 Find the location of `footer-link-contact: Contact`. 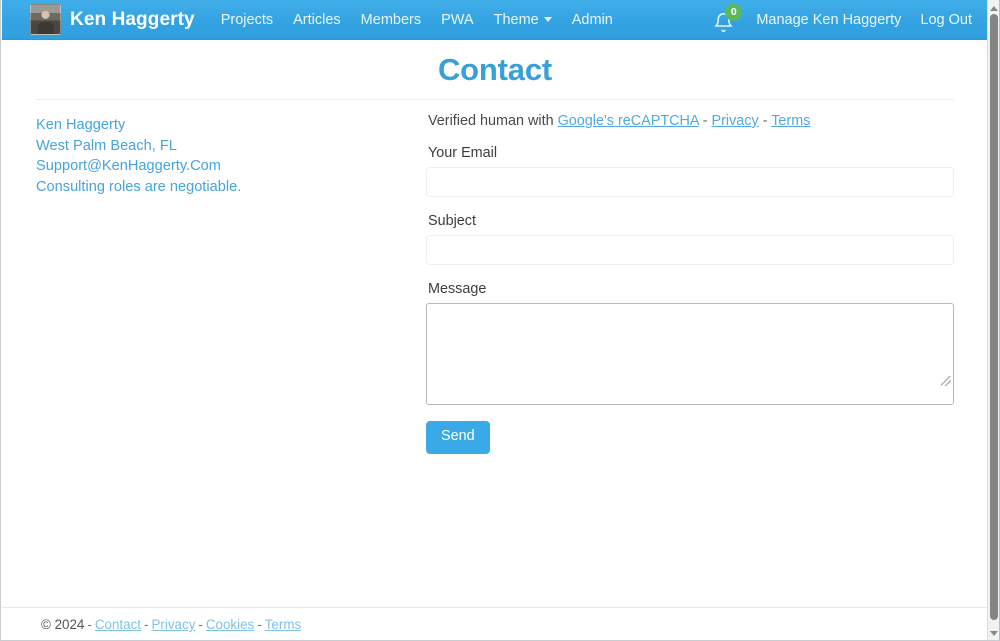

footer-link-contact: Contact is located at coordinates (118, 624).